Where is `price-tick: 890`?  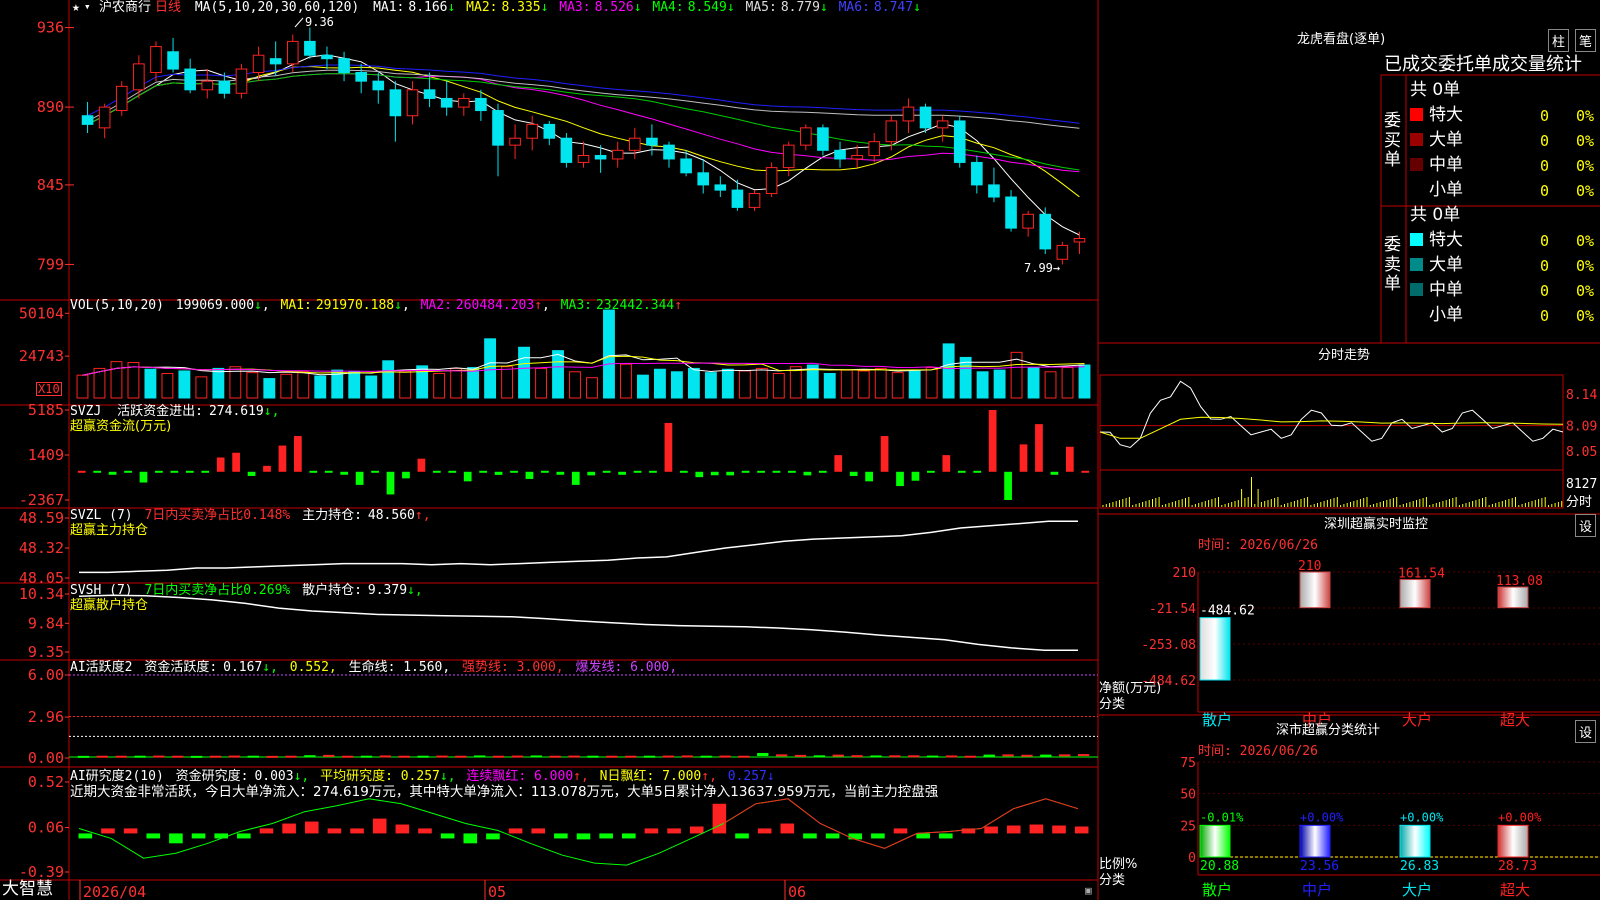
price-tick: 890 is located at coordinates (50, 107).